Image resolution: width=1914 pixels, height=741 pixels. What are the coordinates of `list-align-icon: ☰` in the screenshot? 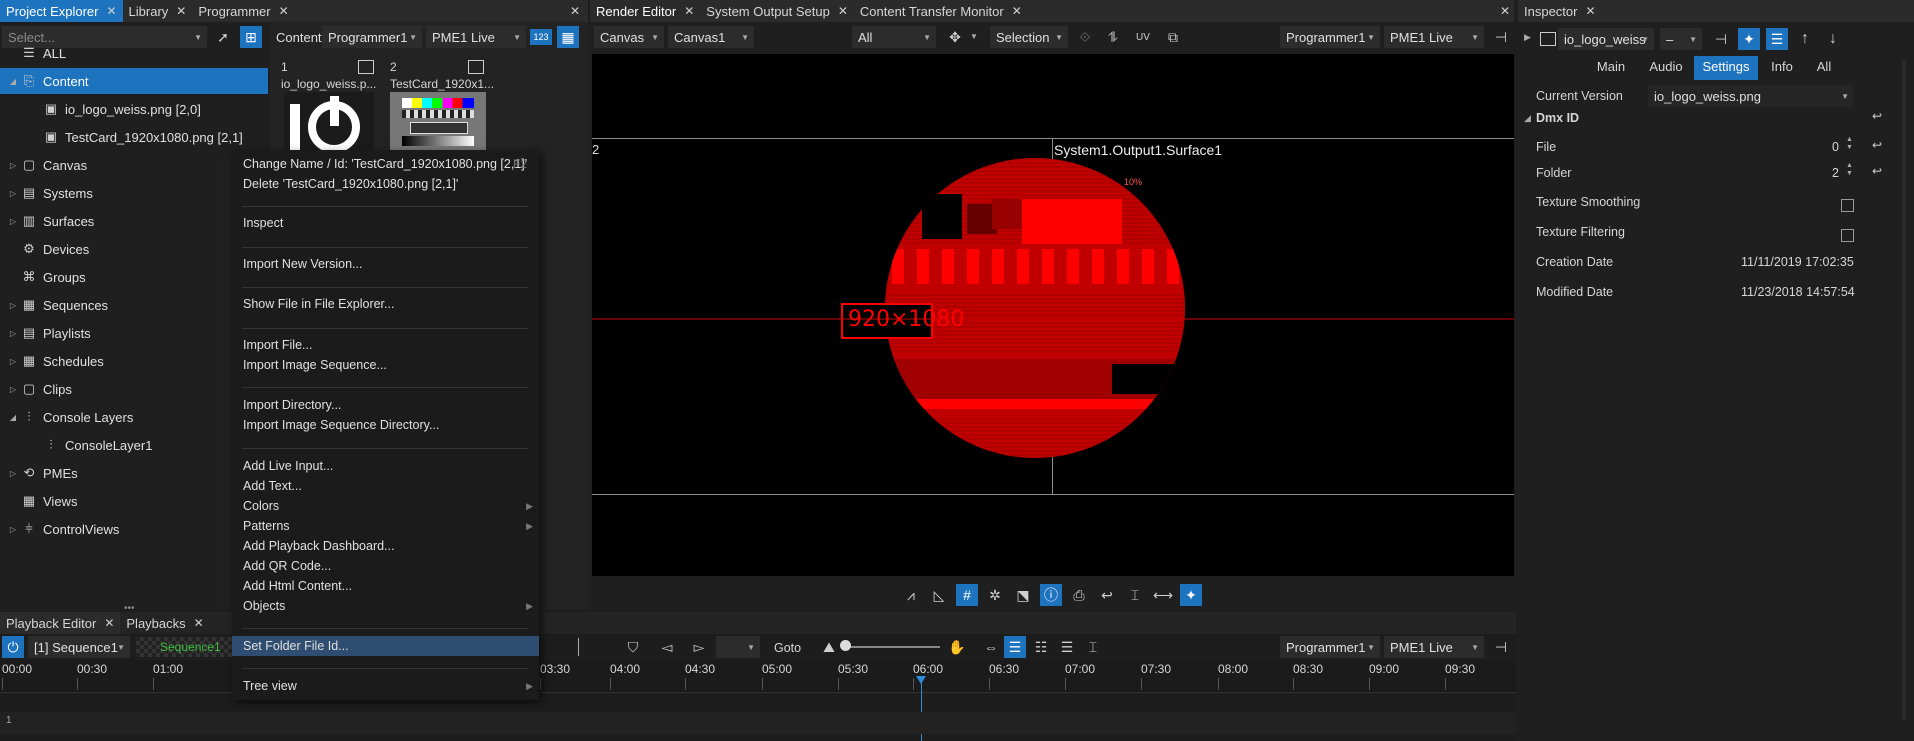 It's located at (1015, 647).